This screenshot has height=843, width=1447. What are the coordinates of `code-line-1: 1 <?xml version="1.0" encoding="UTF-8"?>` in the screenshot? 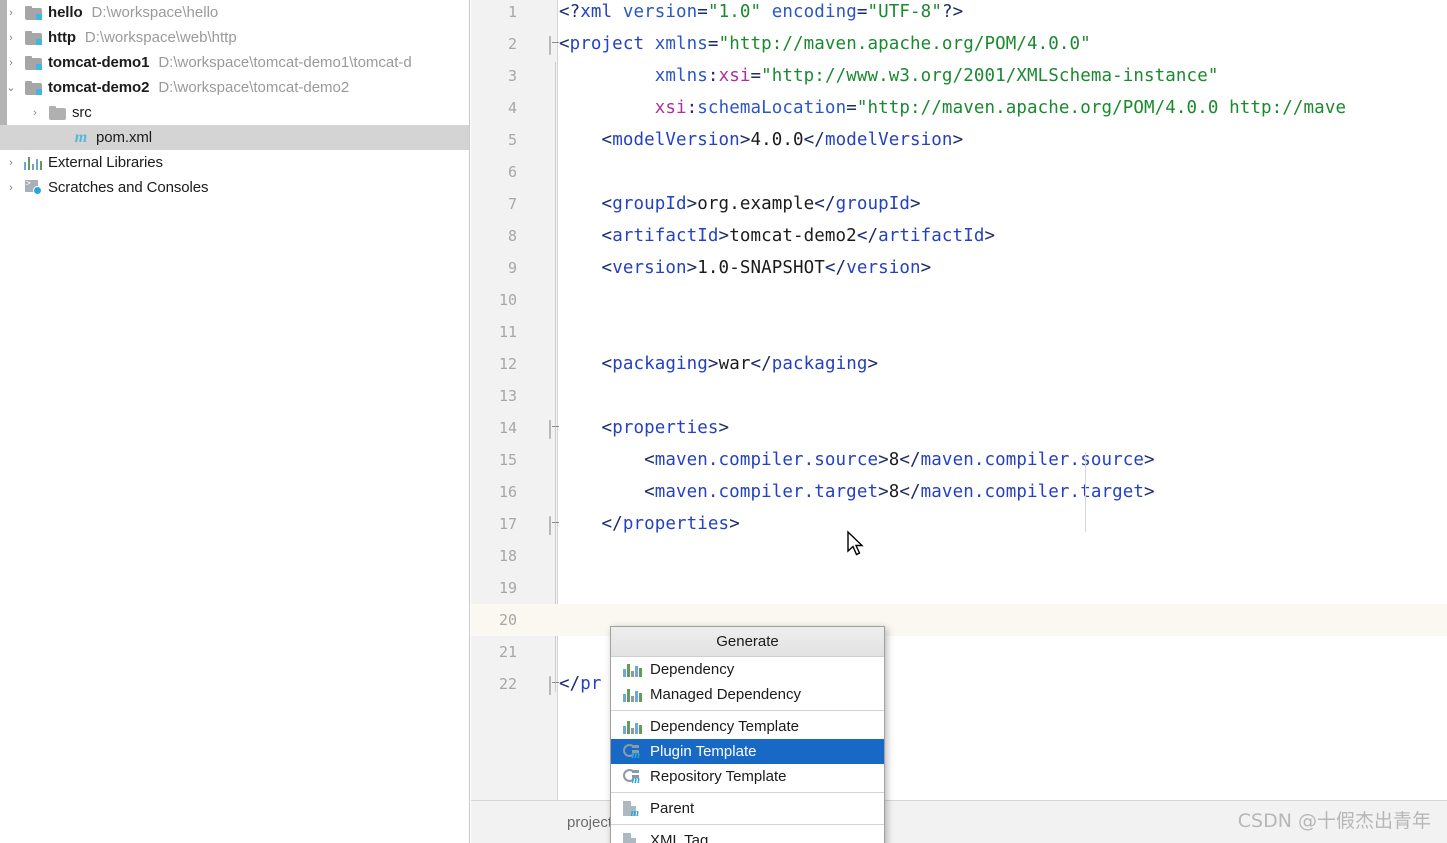 It's located at (959, 14).